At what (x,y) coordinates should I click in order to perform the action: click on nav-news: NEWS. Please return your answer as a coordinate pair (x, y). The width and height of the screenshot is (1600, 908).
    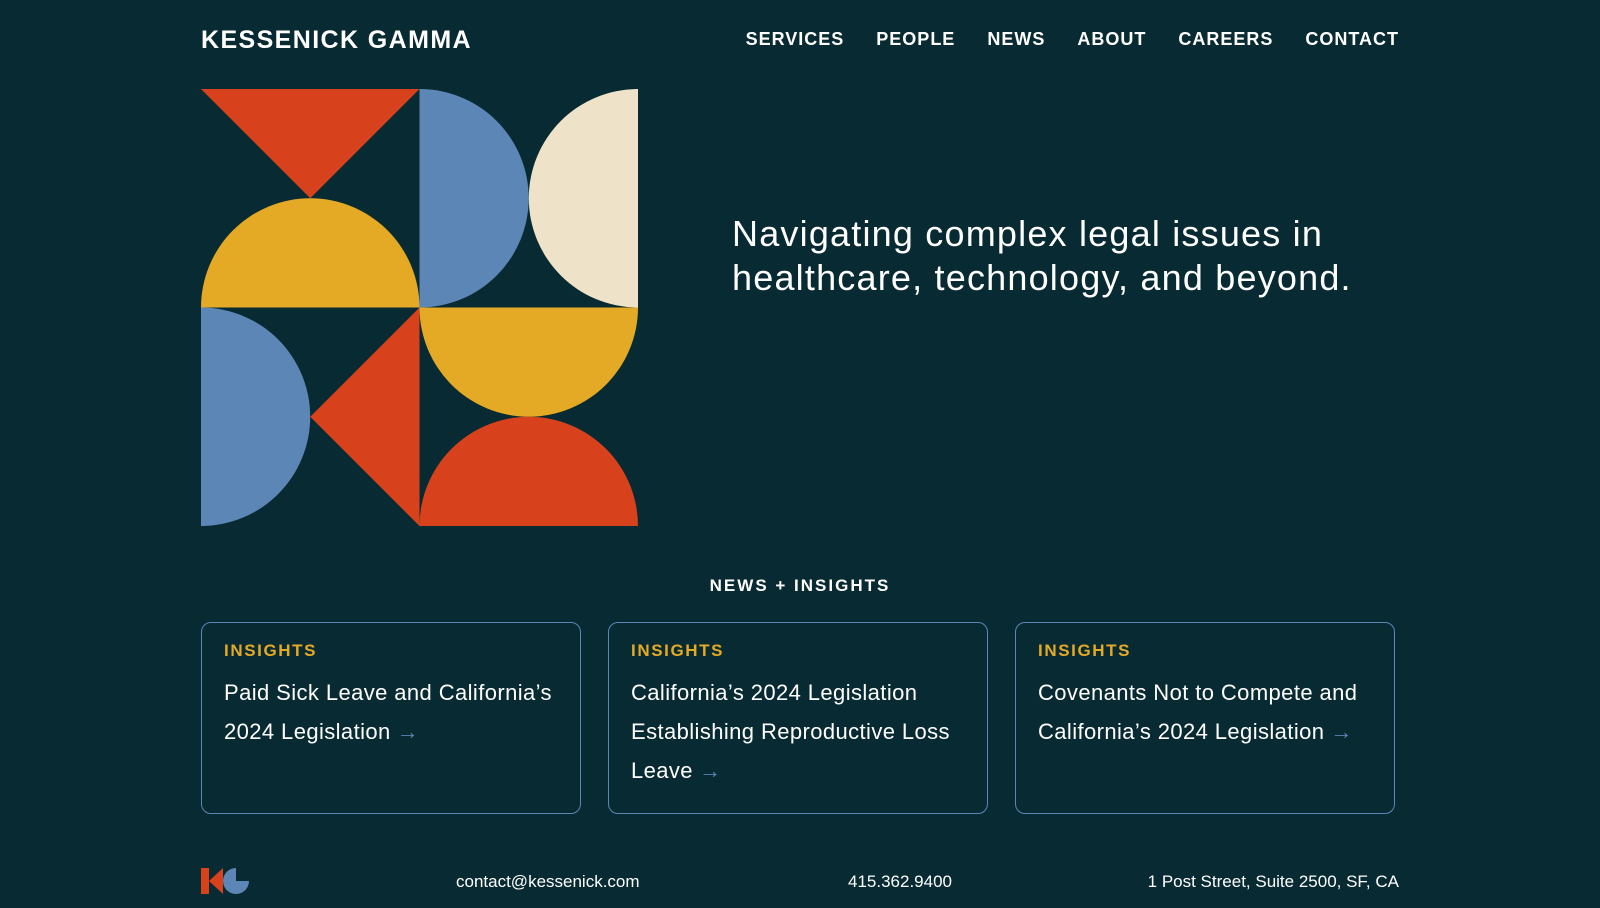
    Looking at the image, I should click on (1016, 39).